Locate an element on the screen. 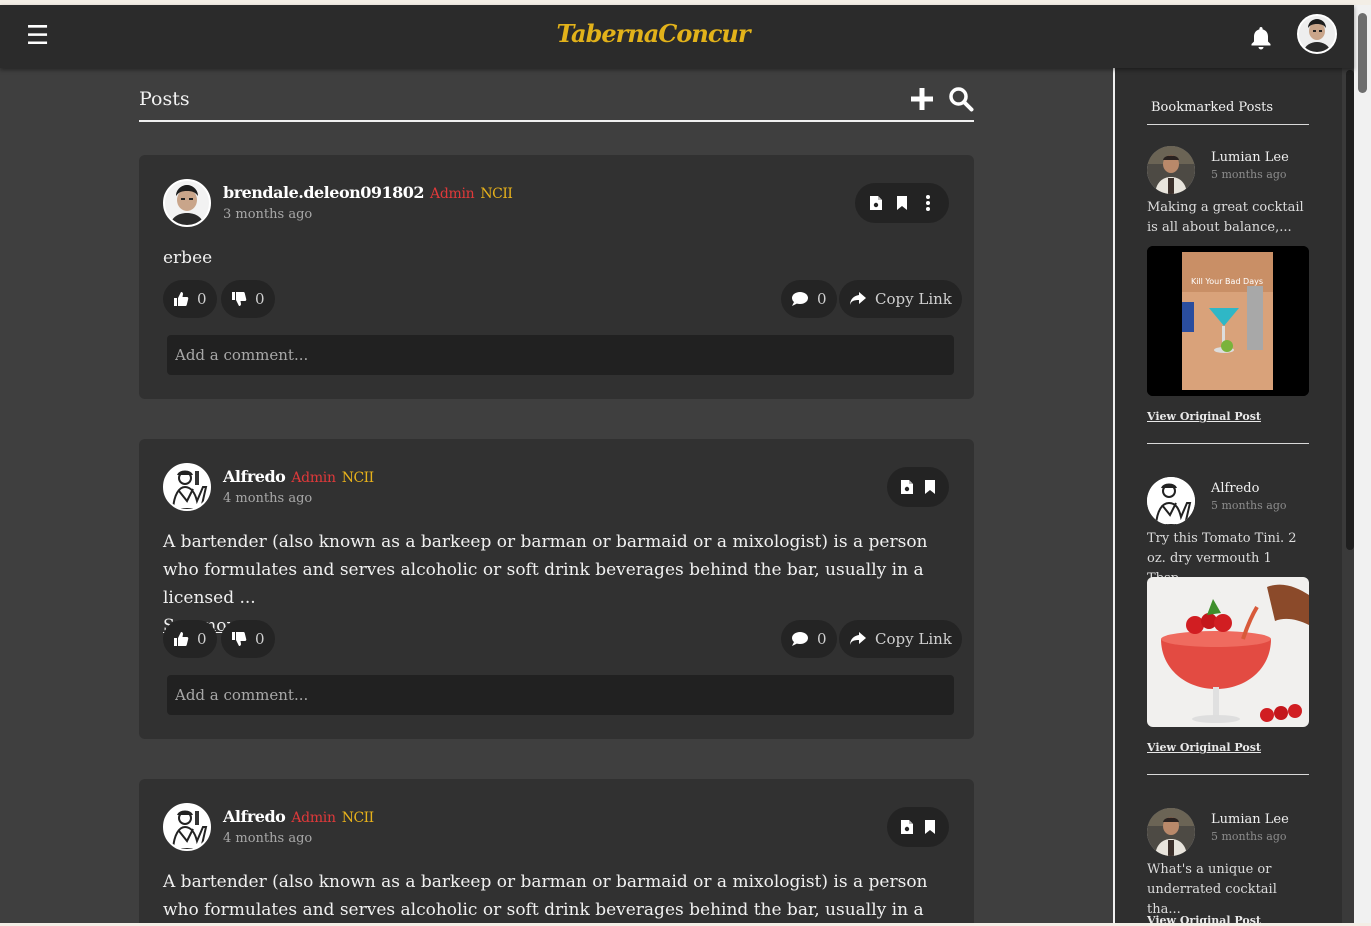  page-title: Posts is located at coordinates (164, 99).